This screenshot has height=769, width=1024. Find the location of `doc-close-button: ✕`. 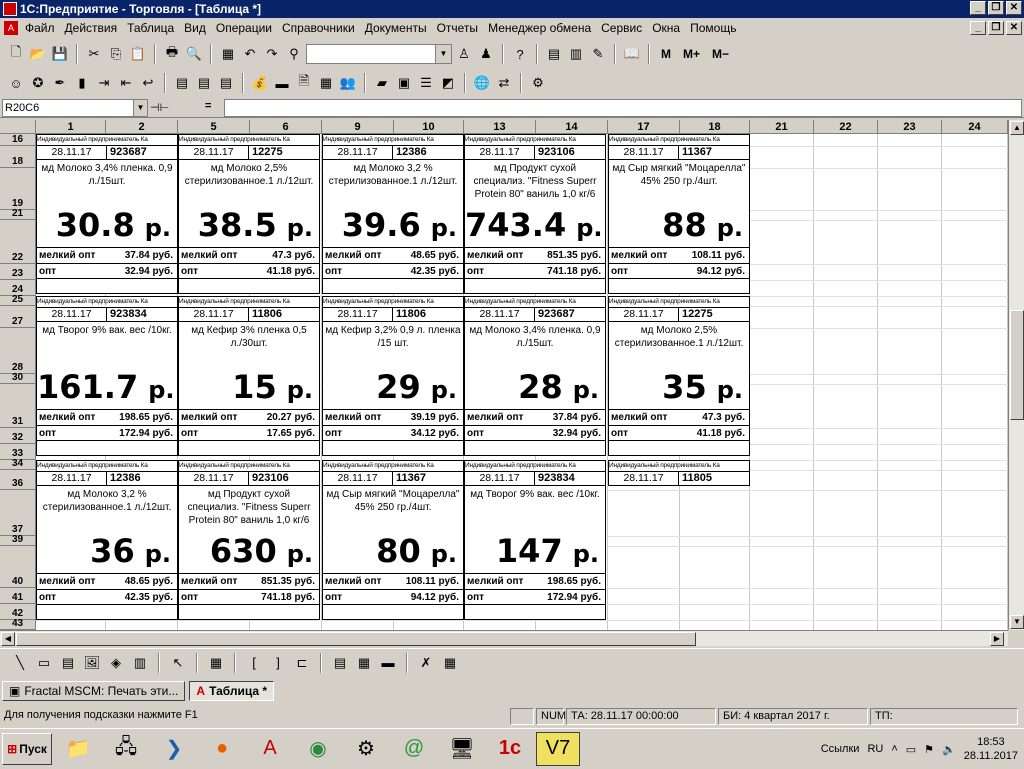

doc-close-button: ✕ is located at coordinates (1014, 28).